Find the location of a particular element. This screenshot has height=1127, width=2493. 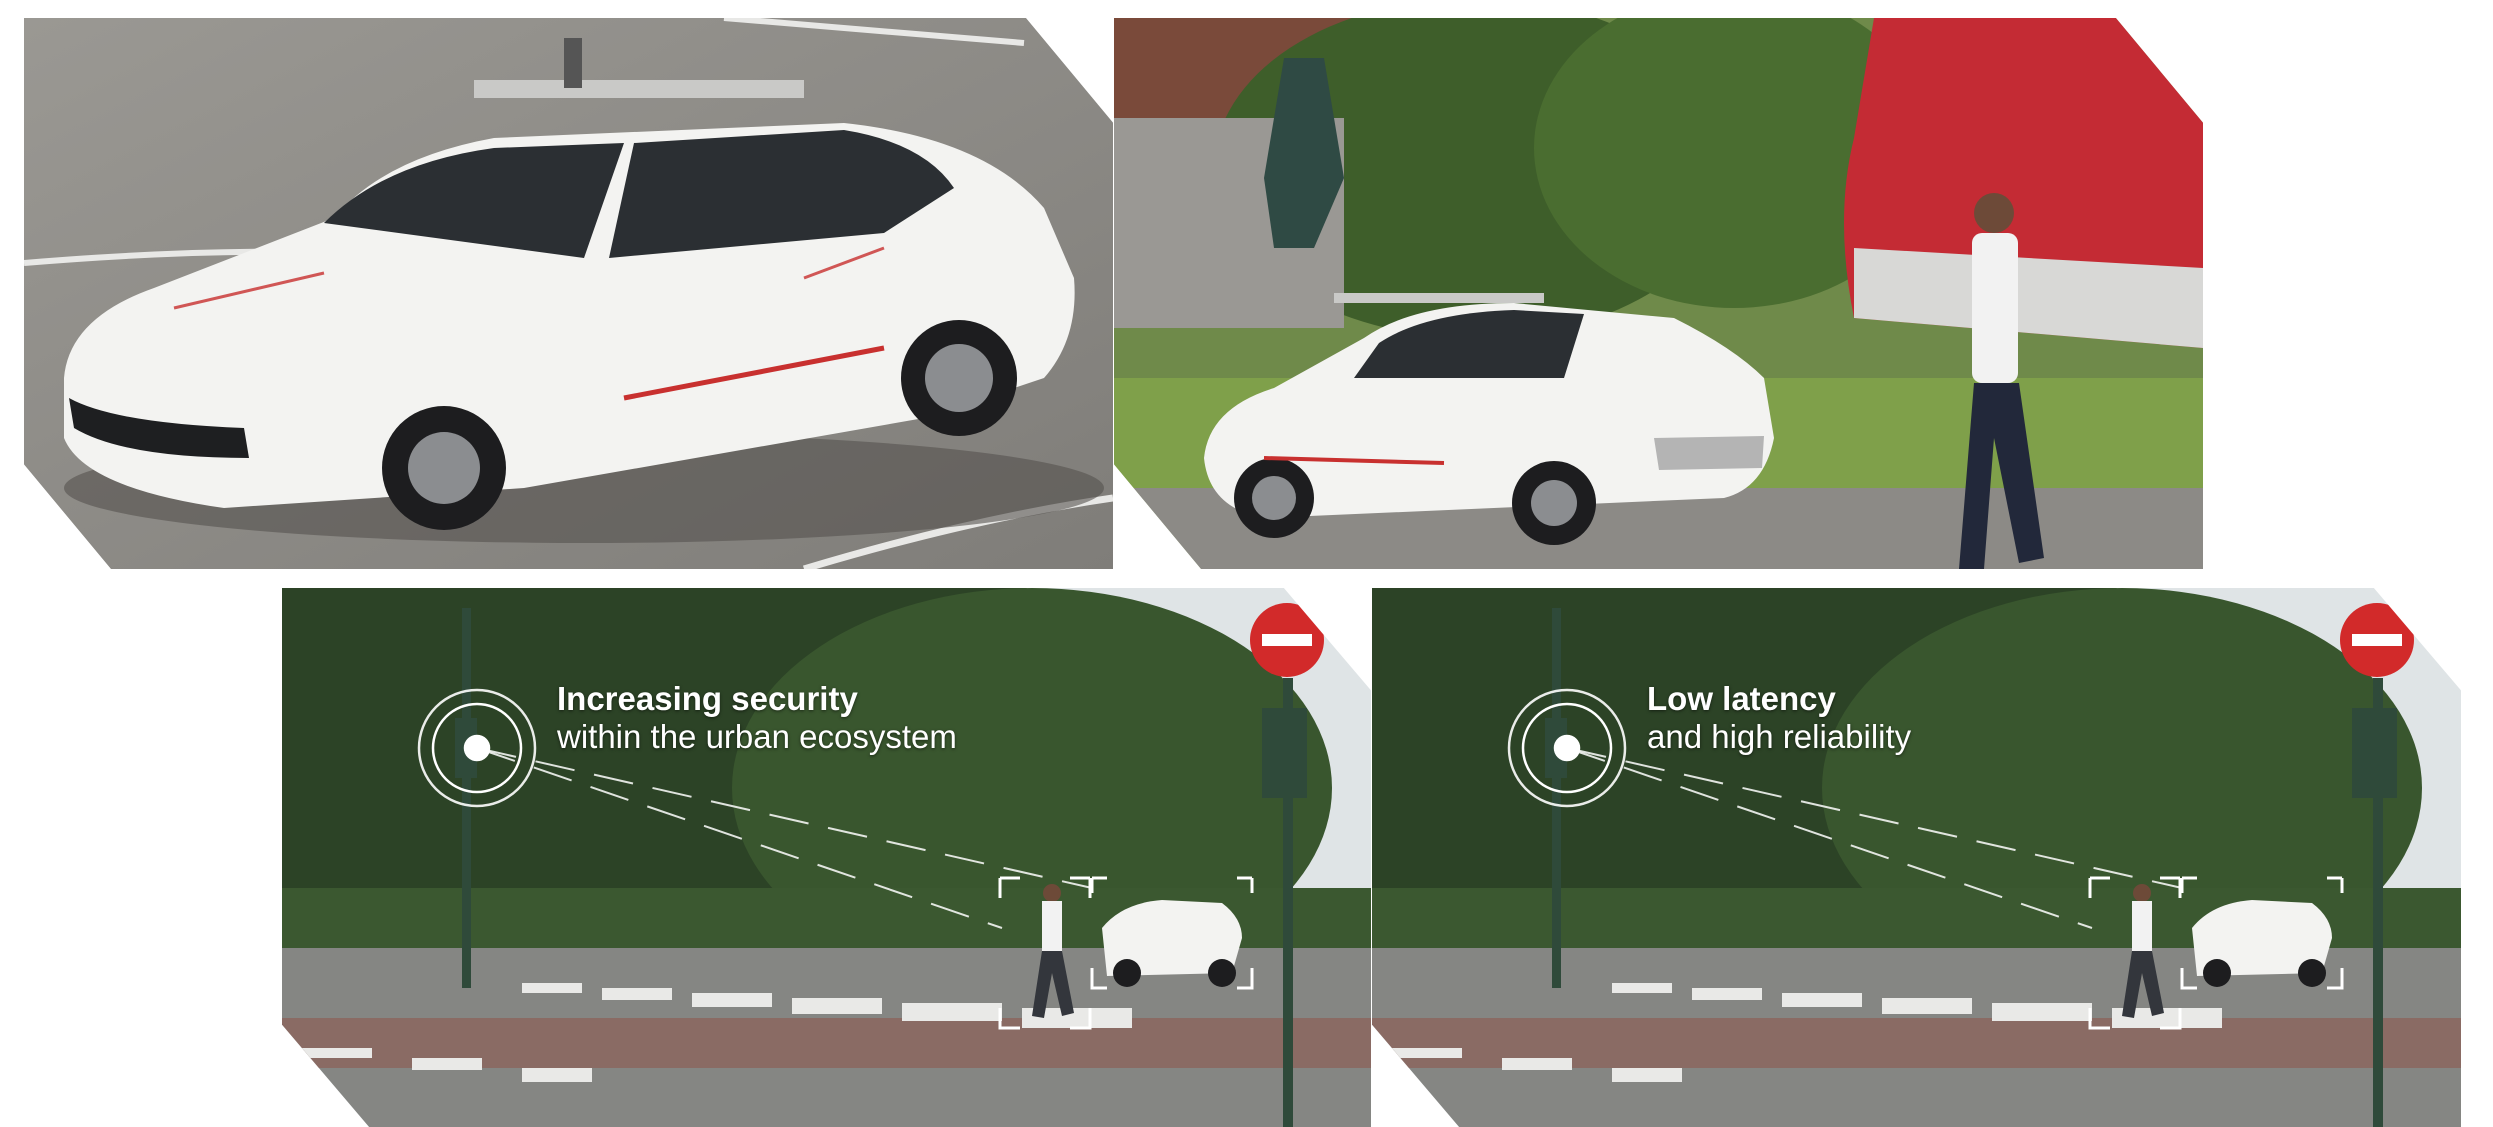

caption-latency: Low latency and high reliability is located at coordinates (1779, 718).